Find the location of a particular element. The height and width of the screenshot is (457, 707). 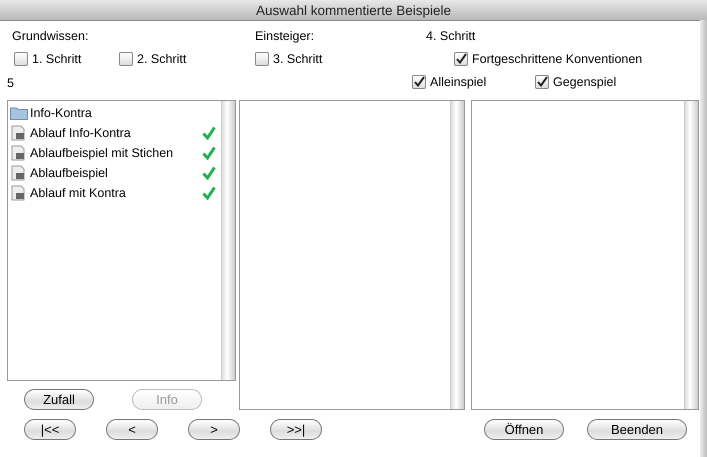

checkbox: 2. Schritt is located at coordinates (152, 59).